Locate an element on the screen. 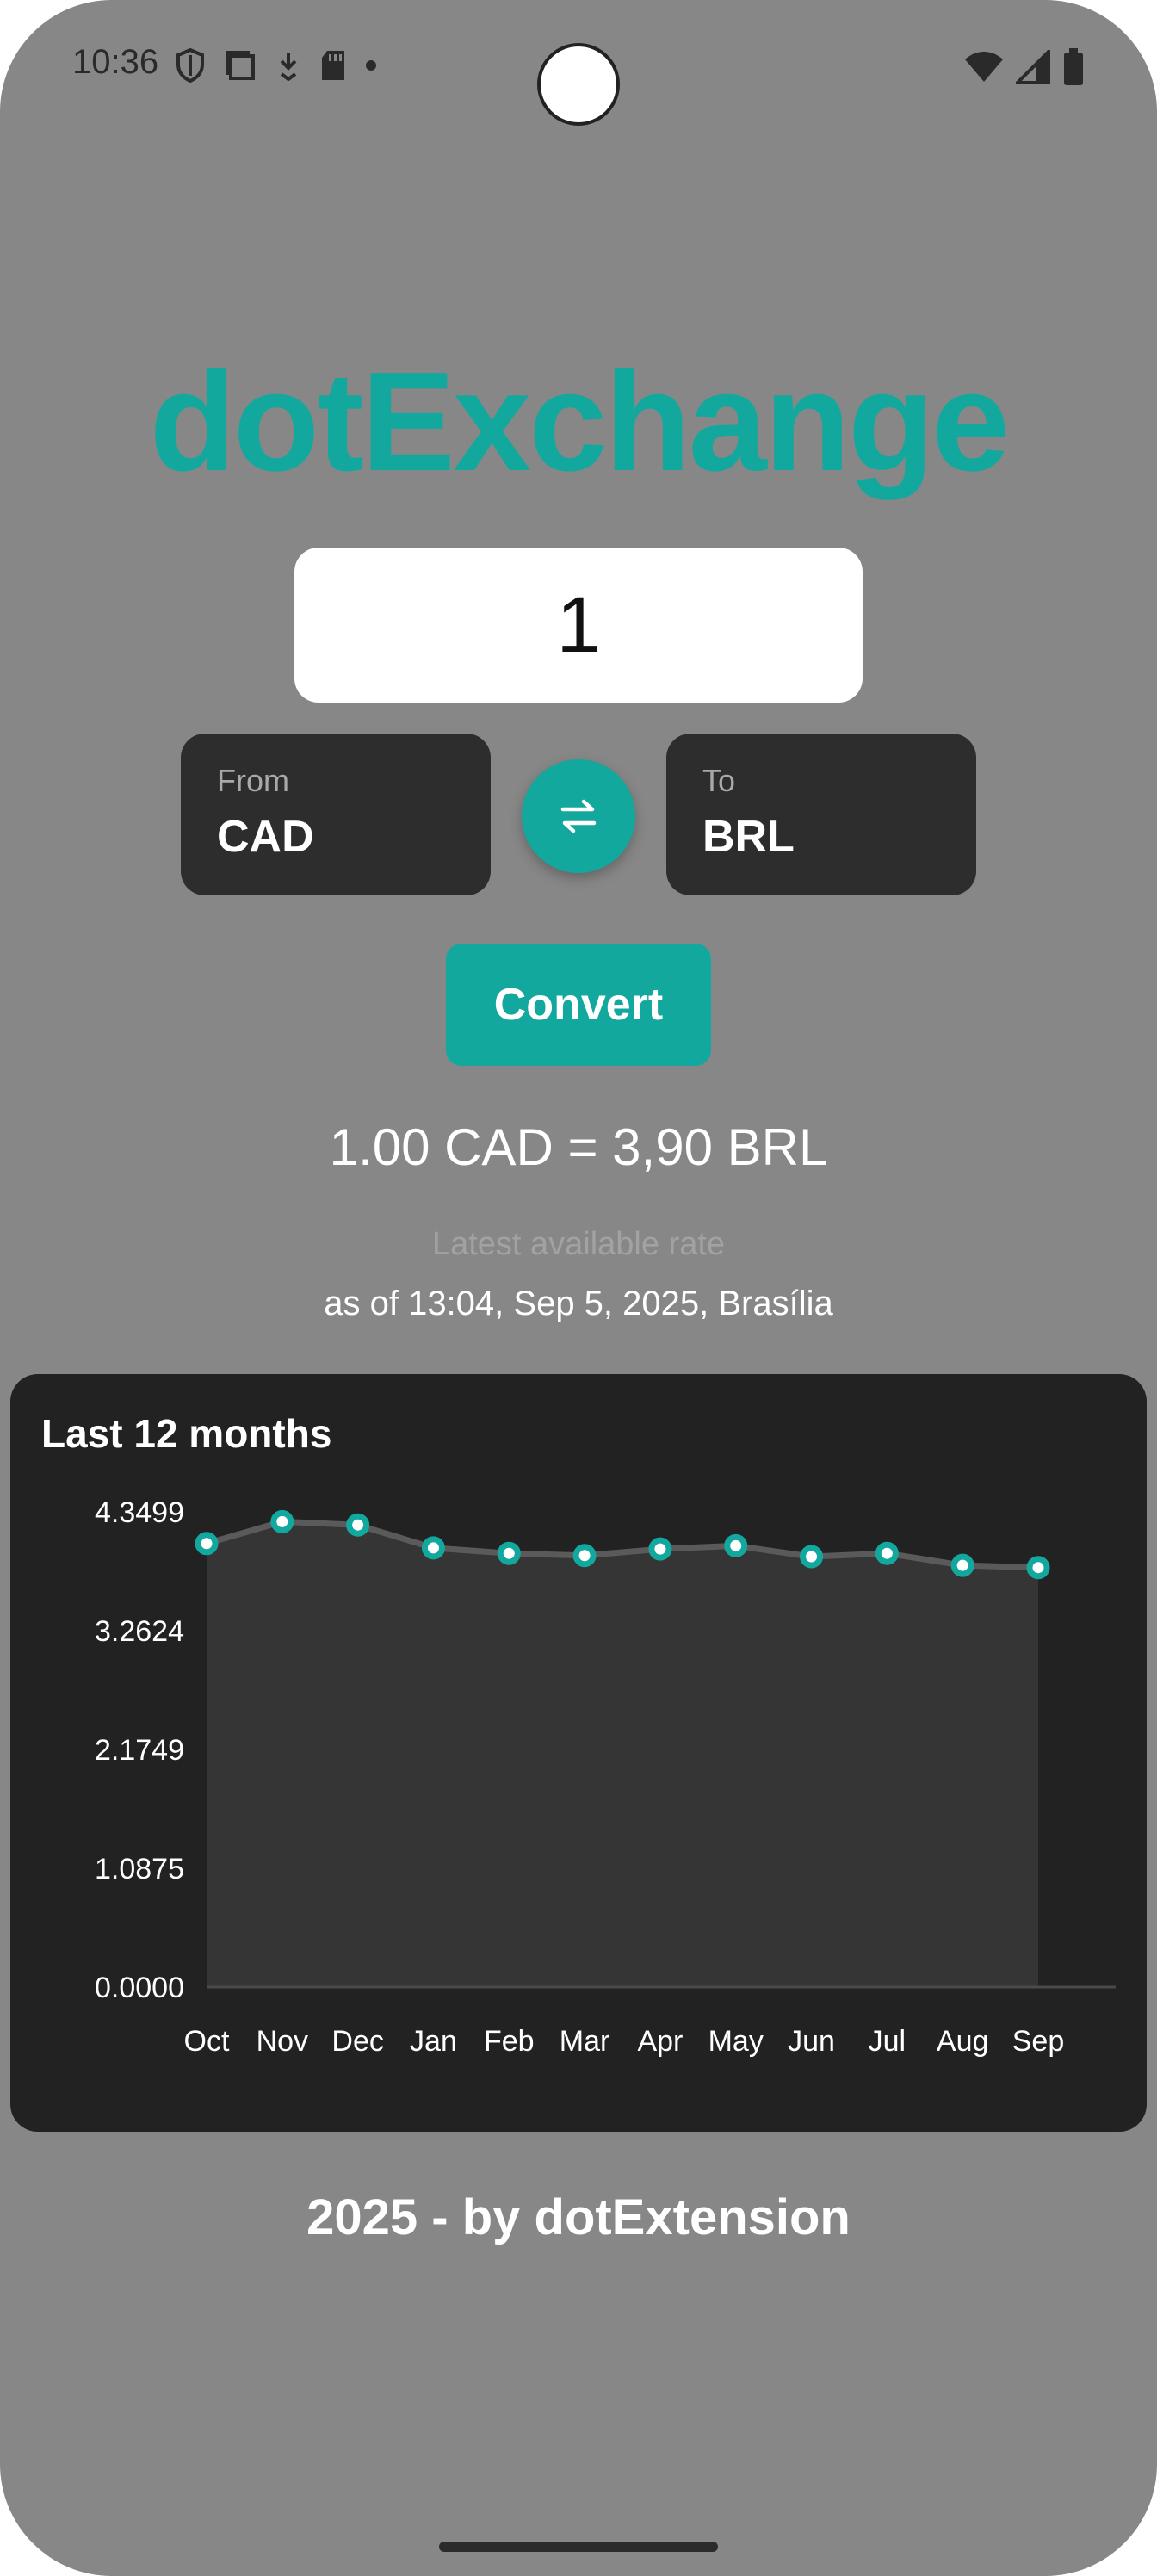  data-point-jan is located at coordinates (433, 1548).